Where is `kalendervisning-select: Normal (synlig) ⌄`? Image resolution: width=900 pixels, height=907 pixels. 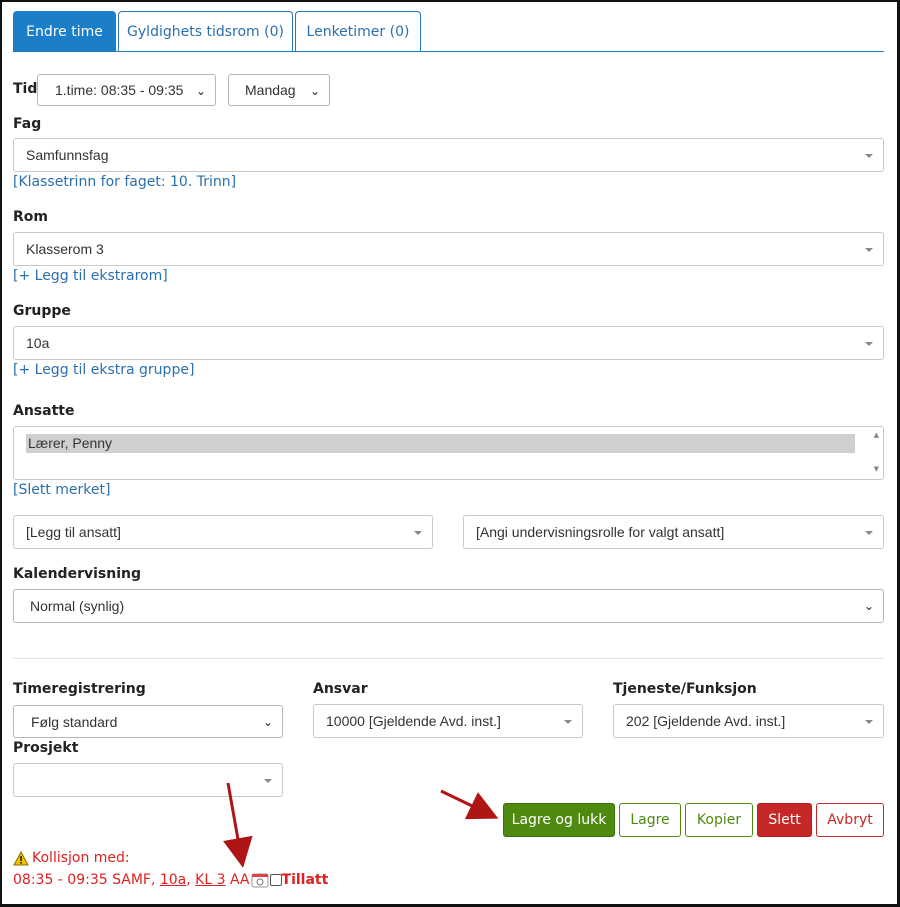
kalendervisning-select: Normal (synlig) ⌄ is located at coordinates (448, 606).